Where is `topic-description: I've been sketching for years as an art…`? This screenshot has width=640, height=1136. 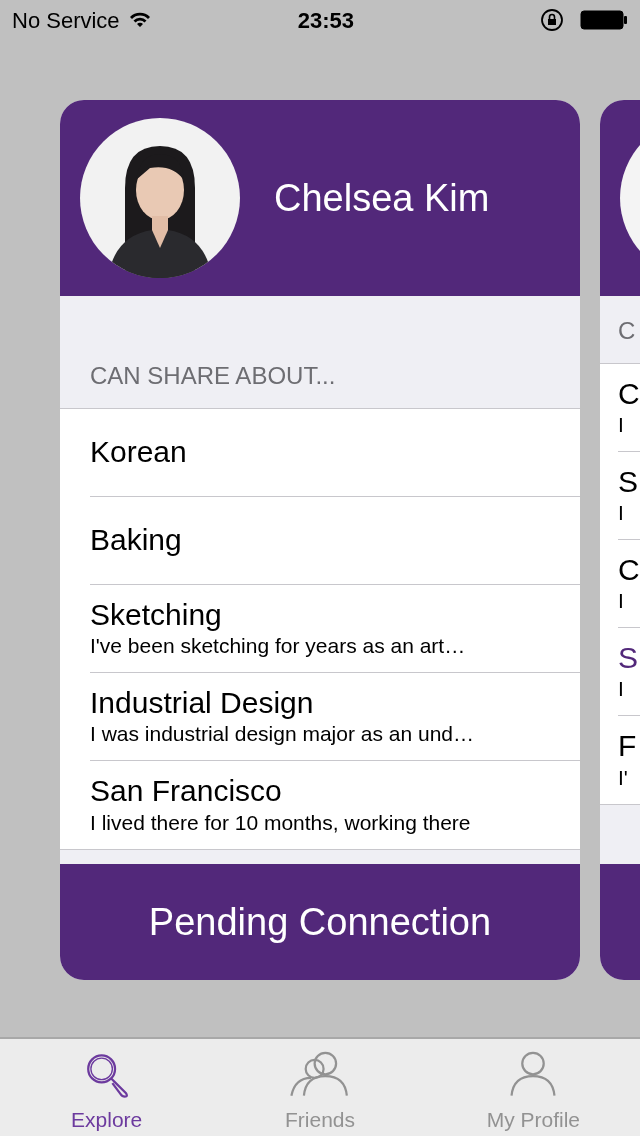 topic-description: I've been sketching for years as an art… is located at coordinates (278, 646).